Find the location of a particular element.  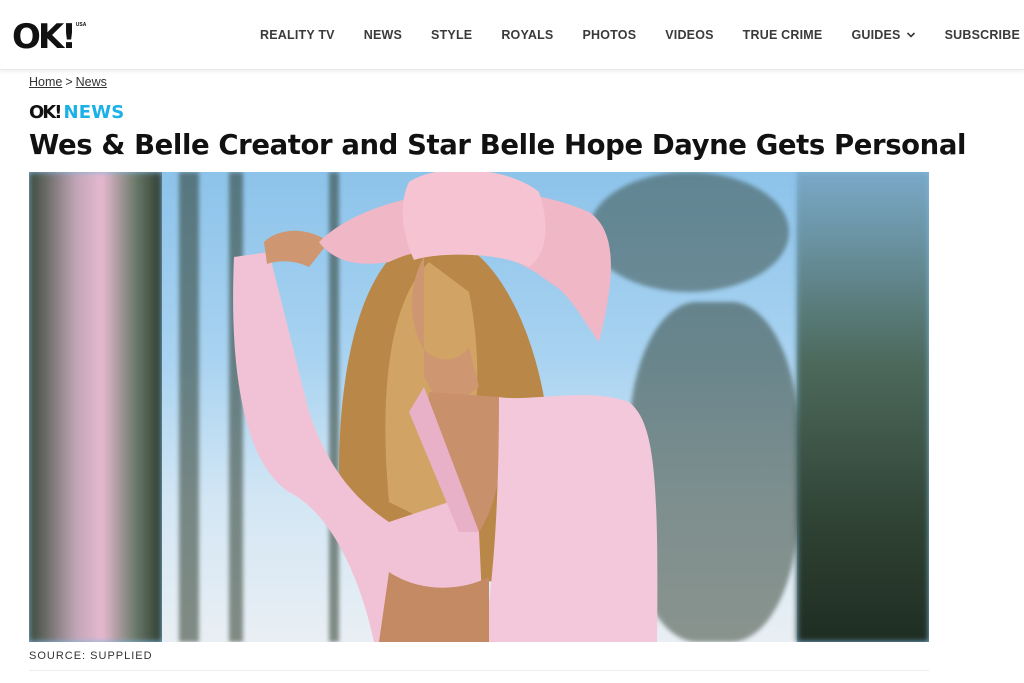

logo-text: OK! is located at coordinates (44, 37).